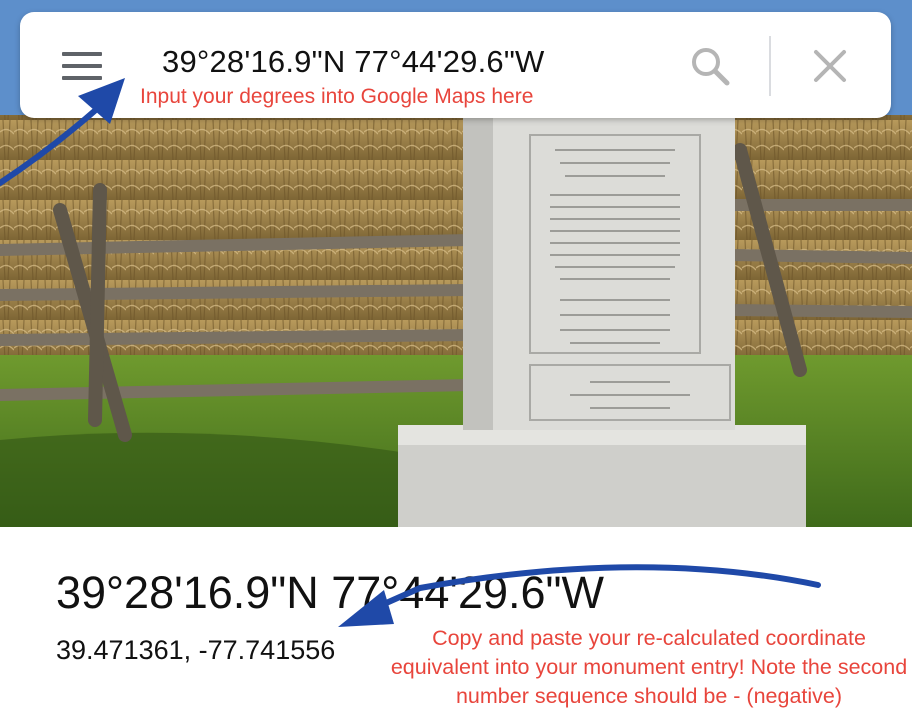 This screenshot has width=912, height=711. I want to click on search-icon, so click(710, 66).